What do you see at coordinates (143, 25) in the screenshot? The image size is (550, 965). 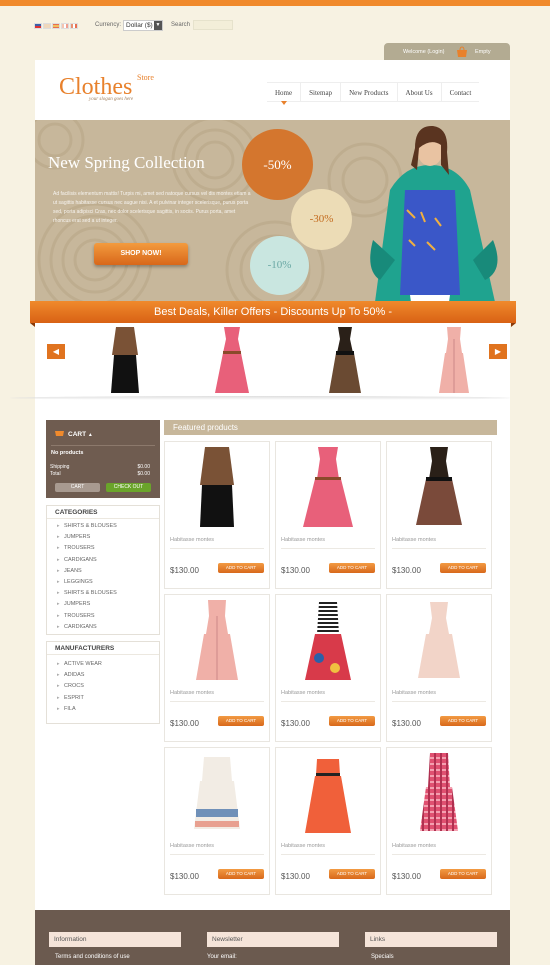 I see `currency-select: Dollar ($) ▼` at bounding box center [143, 25].